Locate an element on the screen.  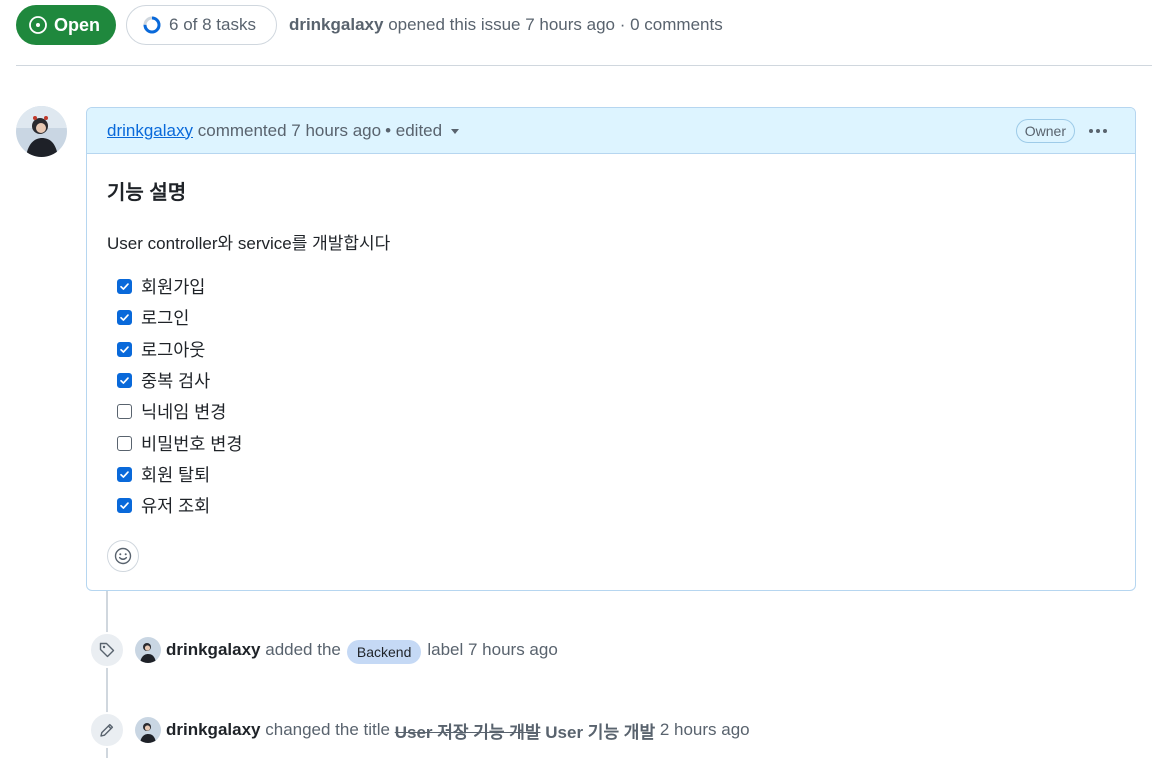
task-item: 회원 탈퇴 is located at coordinates (611, 474).